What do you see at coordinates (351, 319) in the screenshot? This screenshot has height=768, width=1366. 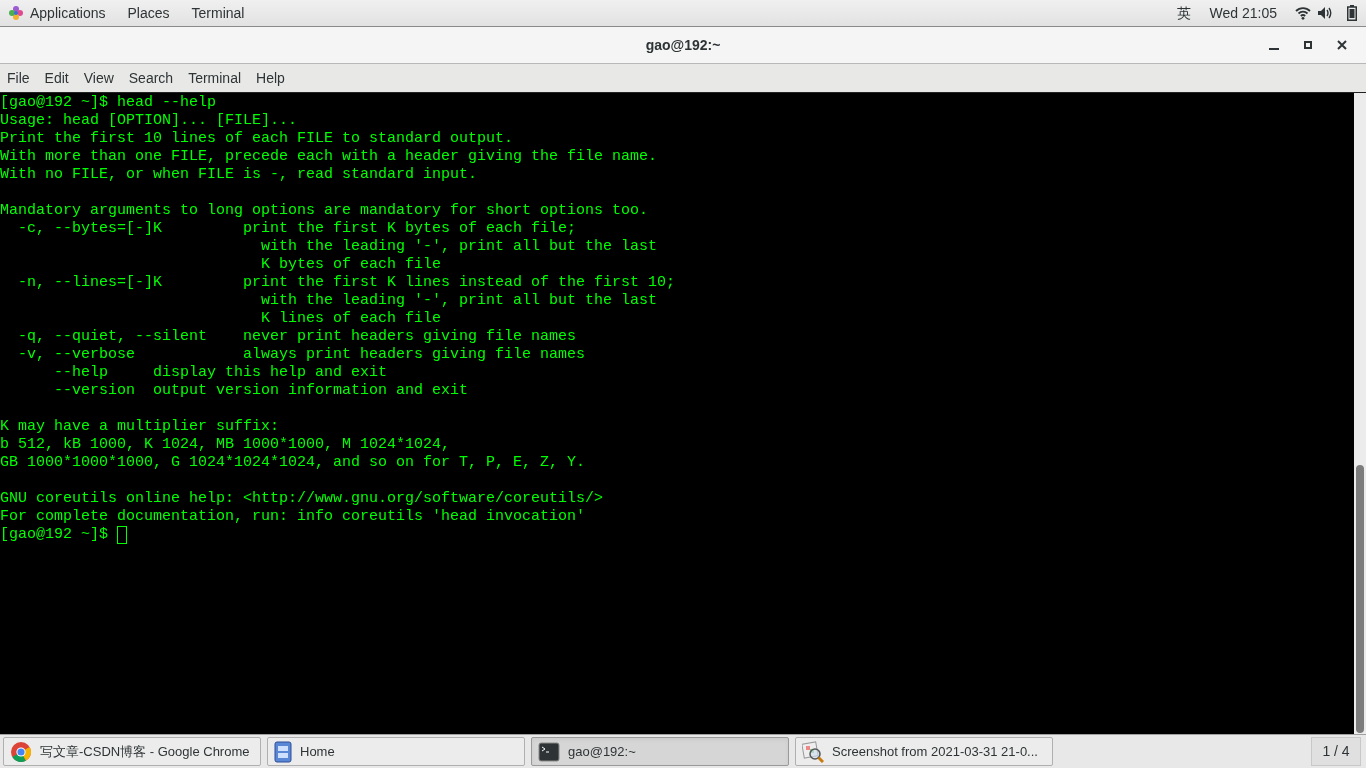 I see `terminal-line: K lines of each file` at bounding box center [351, 319].